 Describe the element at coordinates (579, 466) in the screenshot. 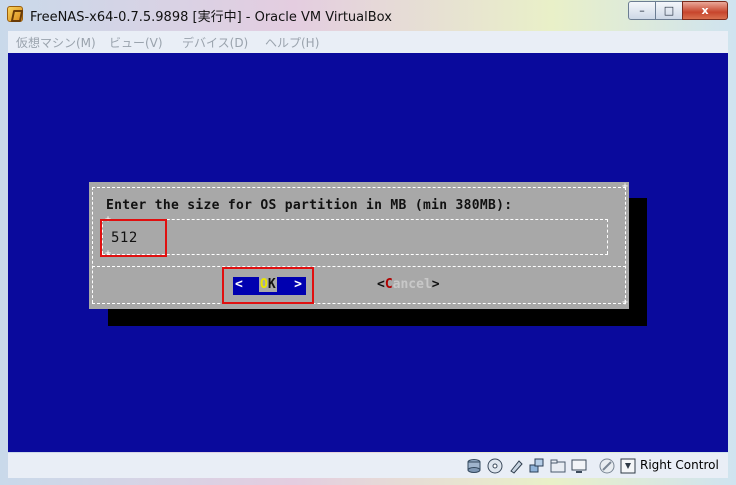

I see `display-icon` at that location.